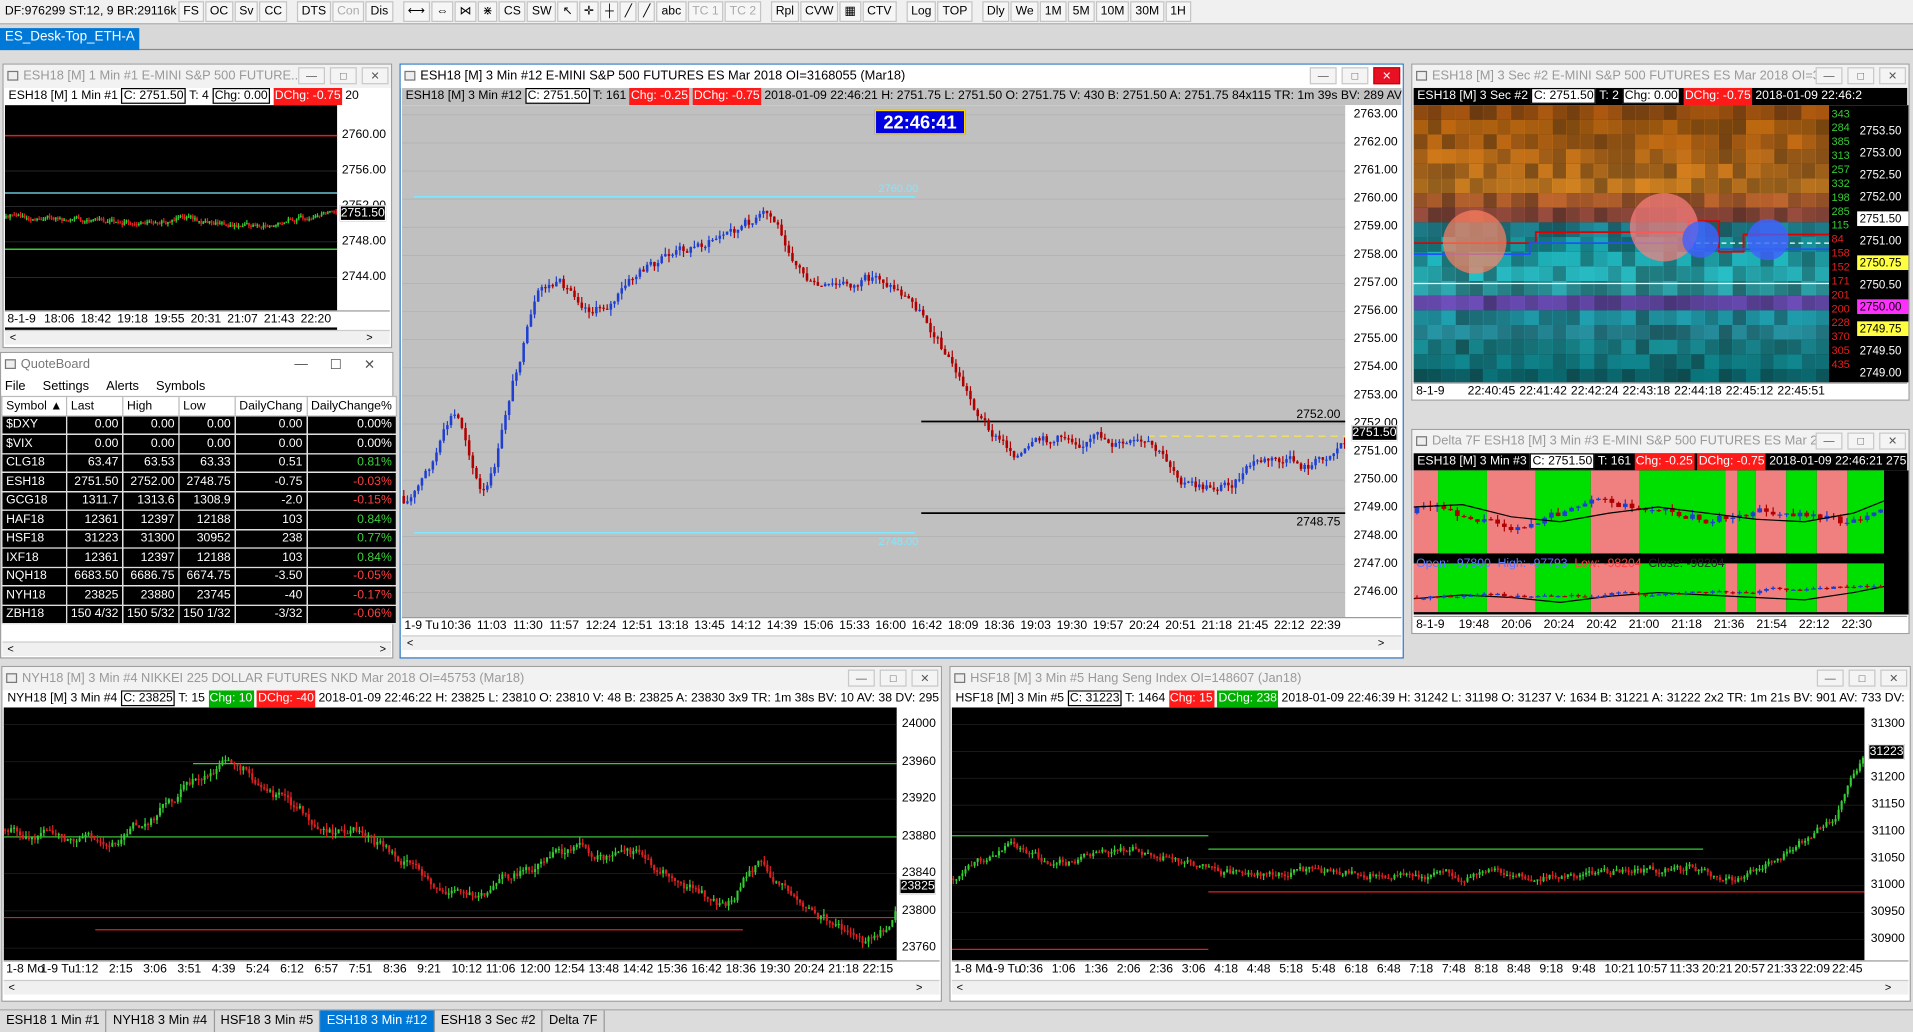 The width and height of the screenshot is (1913, 1032). What do you see at coordinates (199, 576) in the screenshot?
I see `table-row: NQH18 6683.50 6686.75 6674.75 -3.50 -0.05%` at bounding box center [199, 576].